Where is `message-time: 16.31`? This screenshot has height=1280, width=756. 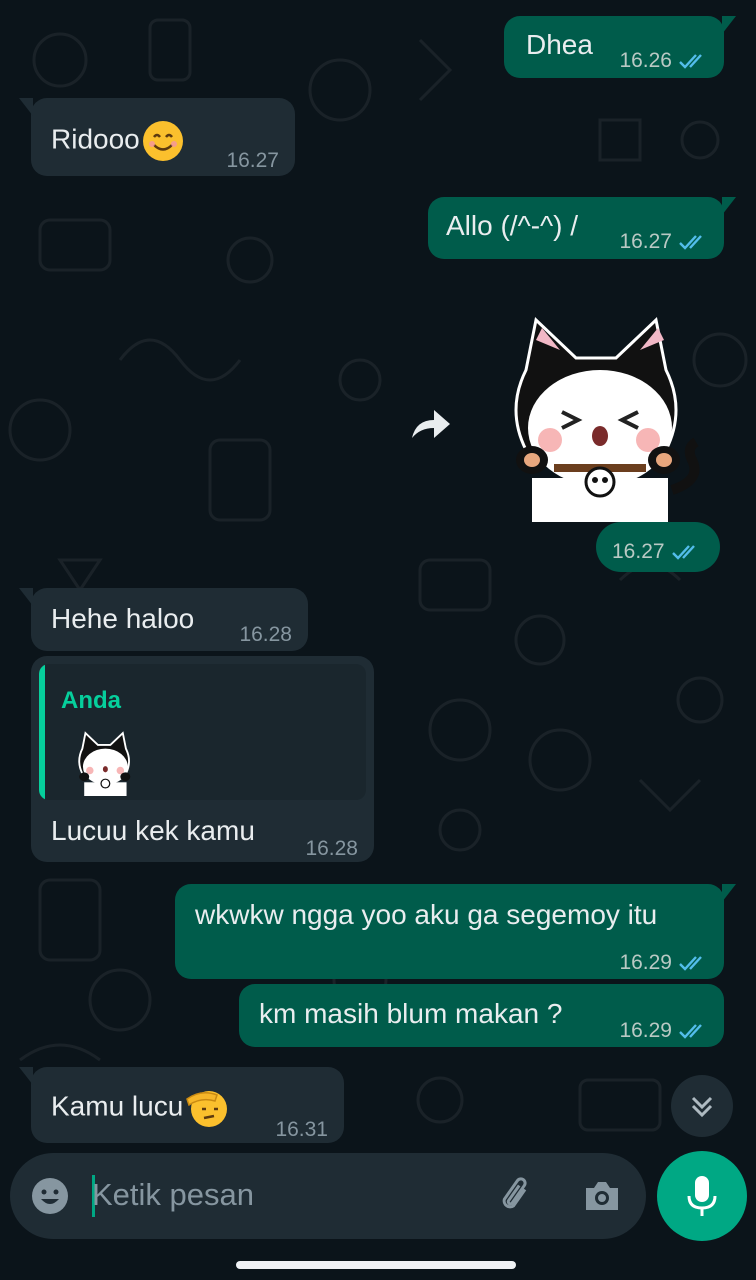
message-time: 16.31 is located at coordinates (301, 1129).